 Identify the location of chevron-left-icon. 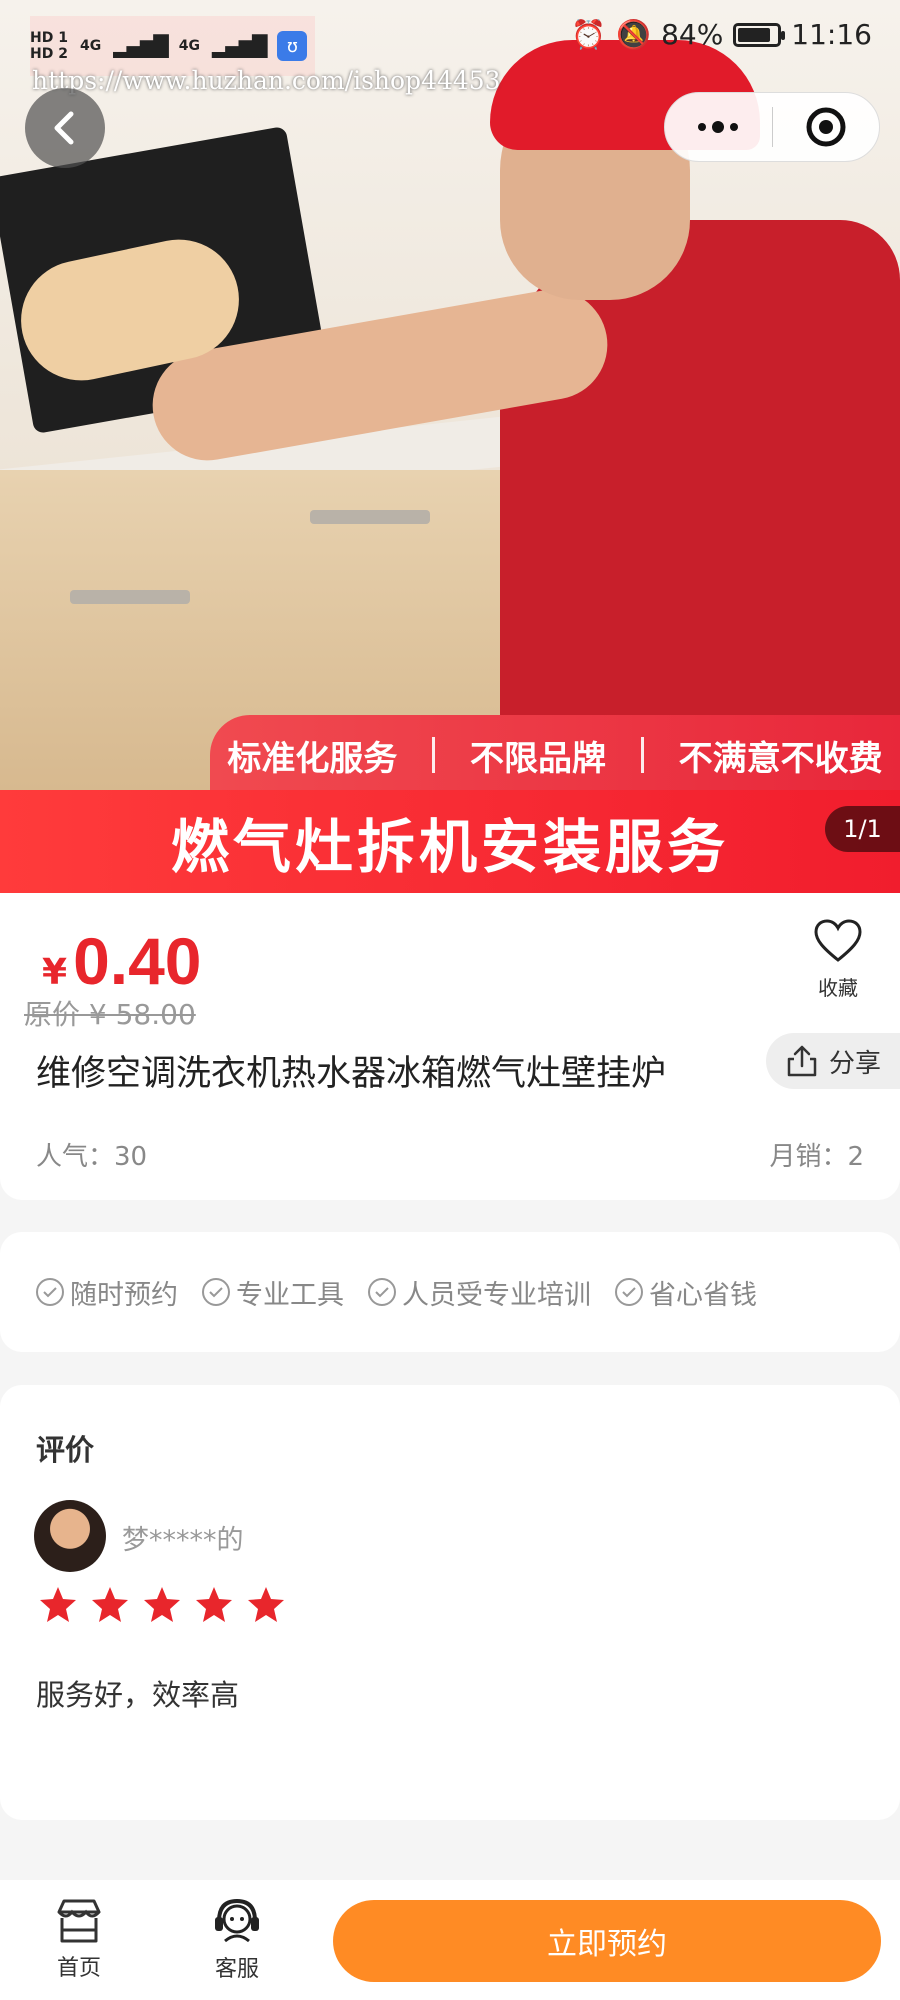
(64, 128).